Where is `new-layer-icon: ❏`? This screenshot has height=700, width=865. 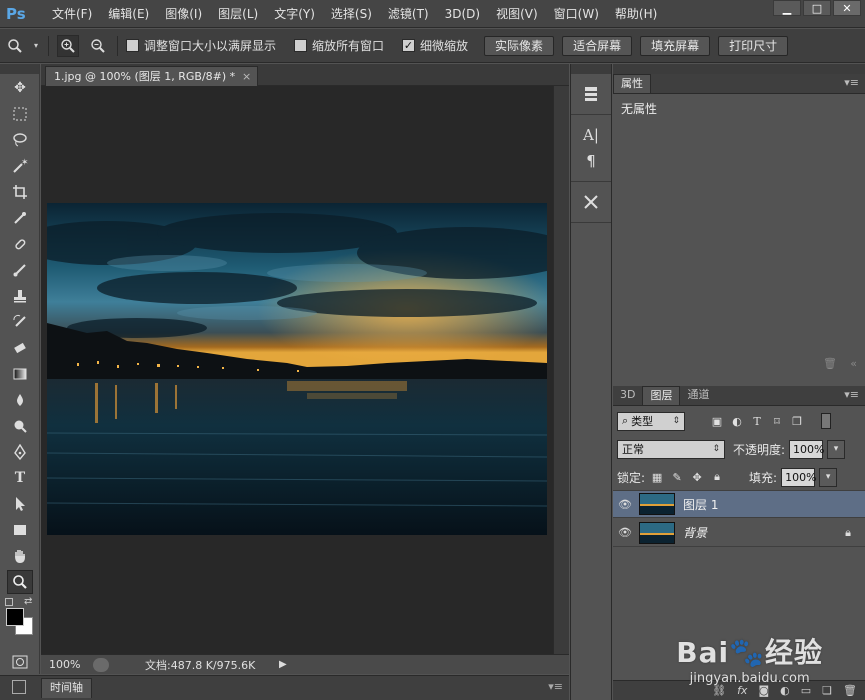 new-layer-icon: ❏ is located at coordinates (827, 690).